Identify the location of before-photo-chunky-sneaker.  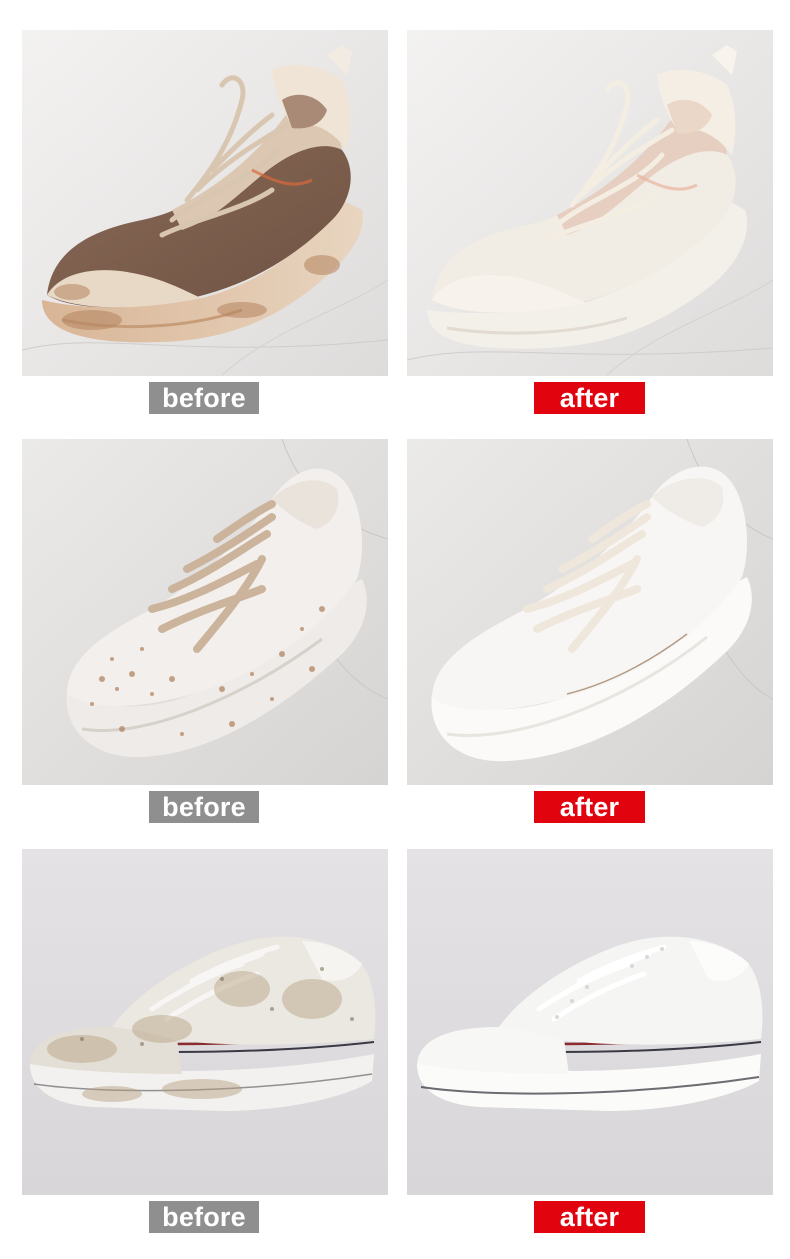
(205, 203).